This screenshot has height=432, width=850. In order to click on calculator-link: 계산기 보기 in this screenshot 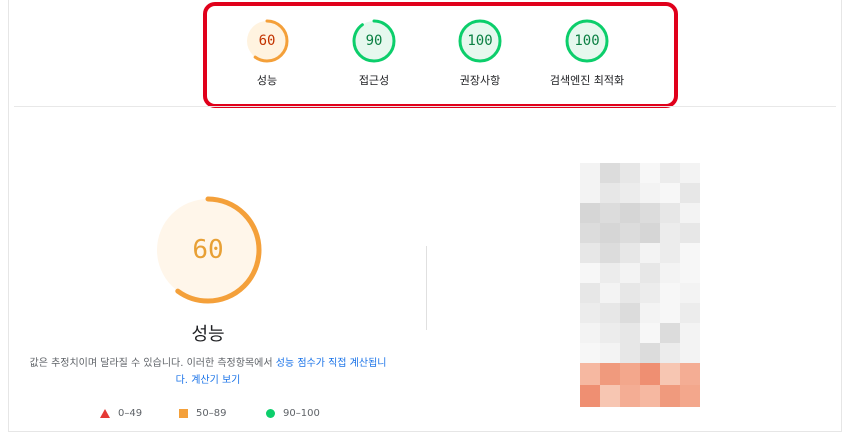, I will do `click(215, 380)`.